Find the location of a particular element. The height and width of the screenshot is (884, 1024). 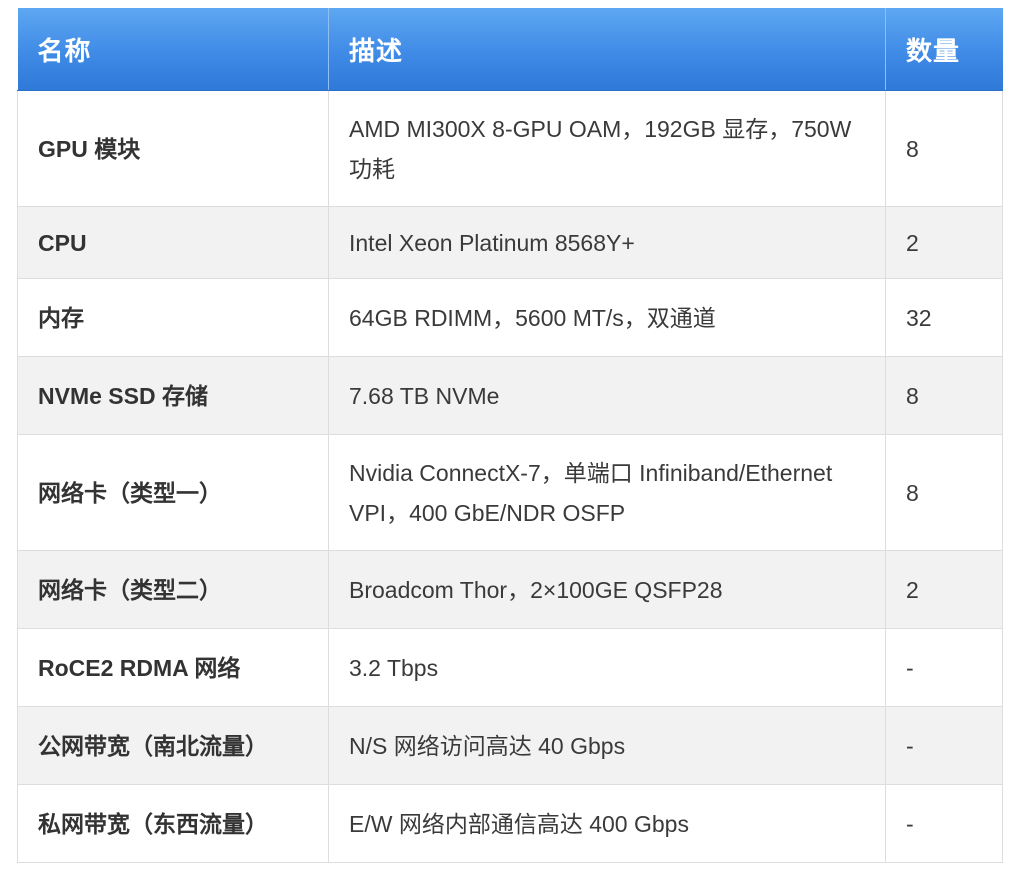

table-row: RoCE2 RDMA 网络 3.2 Tbps - is located at coordinates (510, 667).